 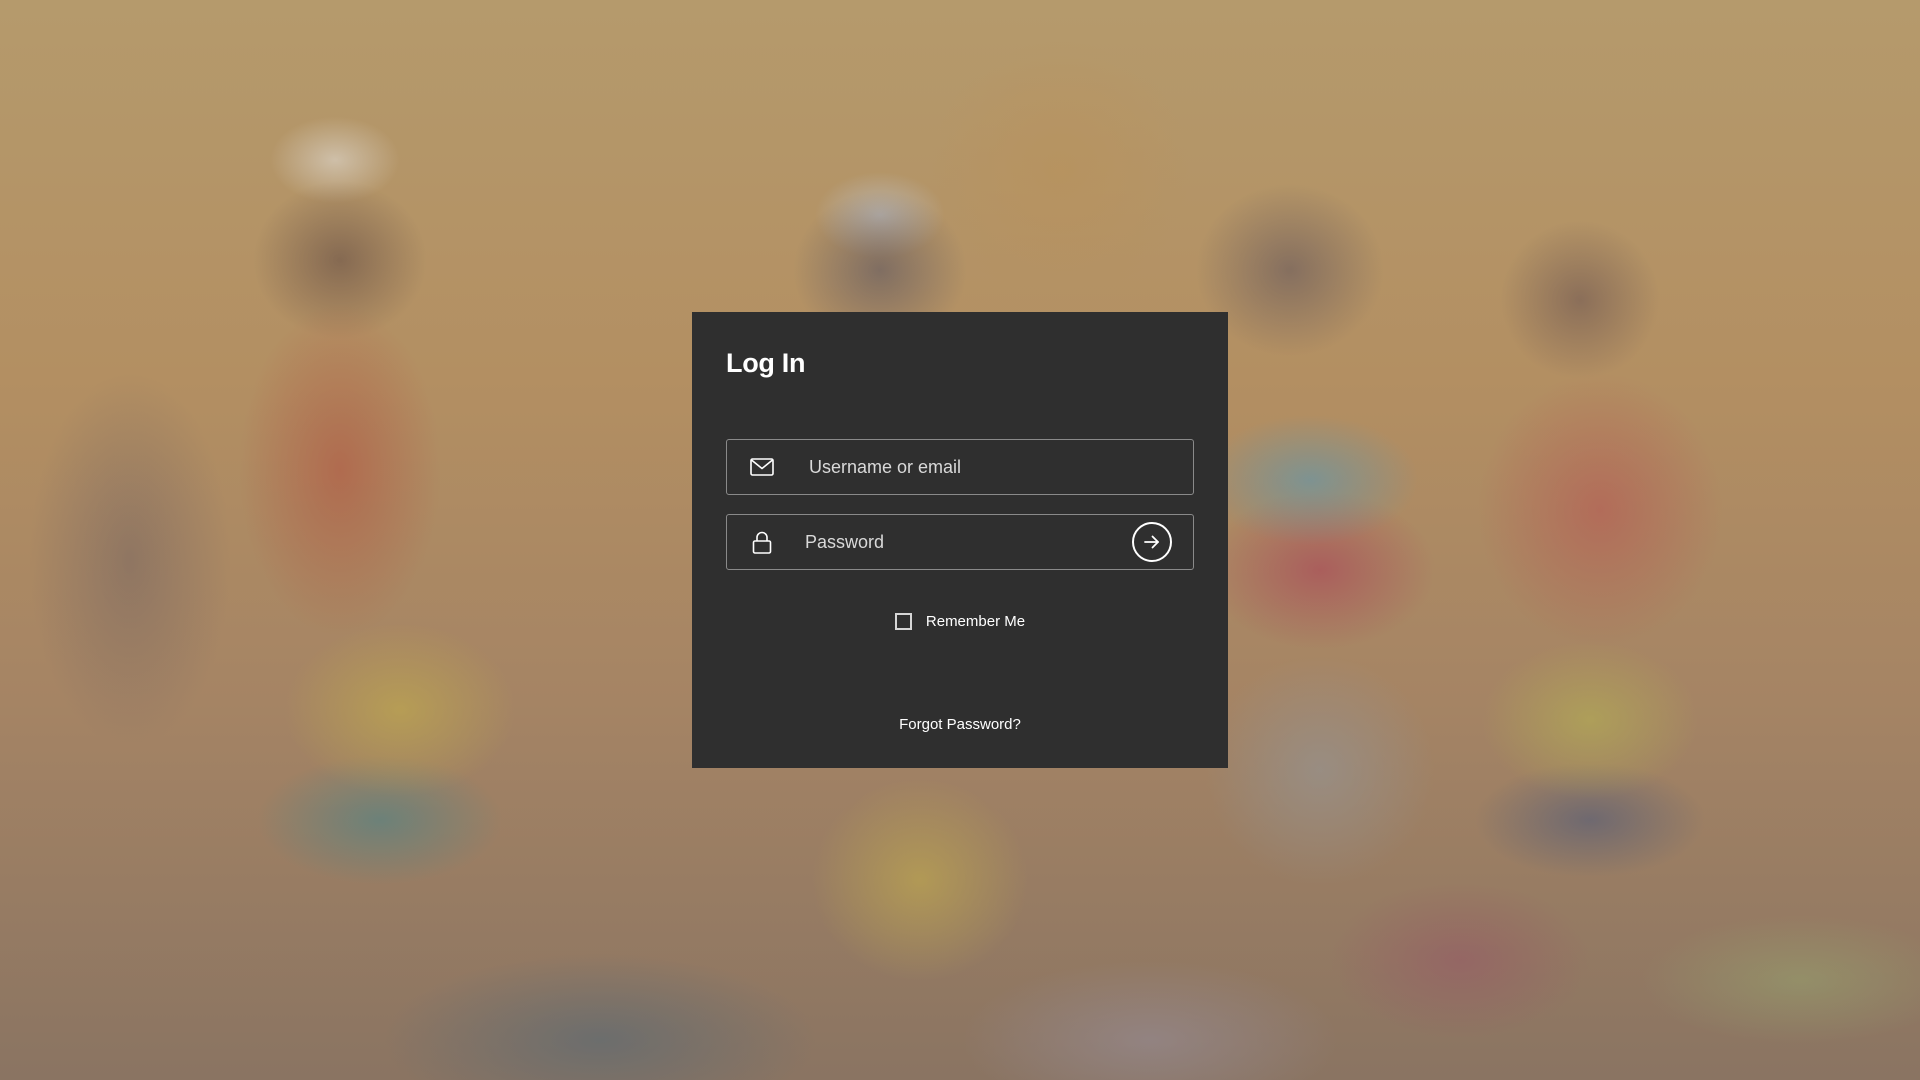 I want to click on login-card: Log In Remember Me Forgot Passw, so click(x=960, y=540).